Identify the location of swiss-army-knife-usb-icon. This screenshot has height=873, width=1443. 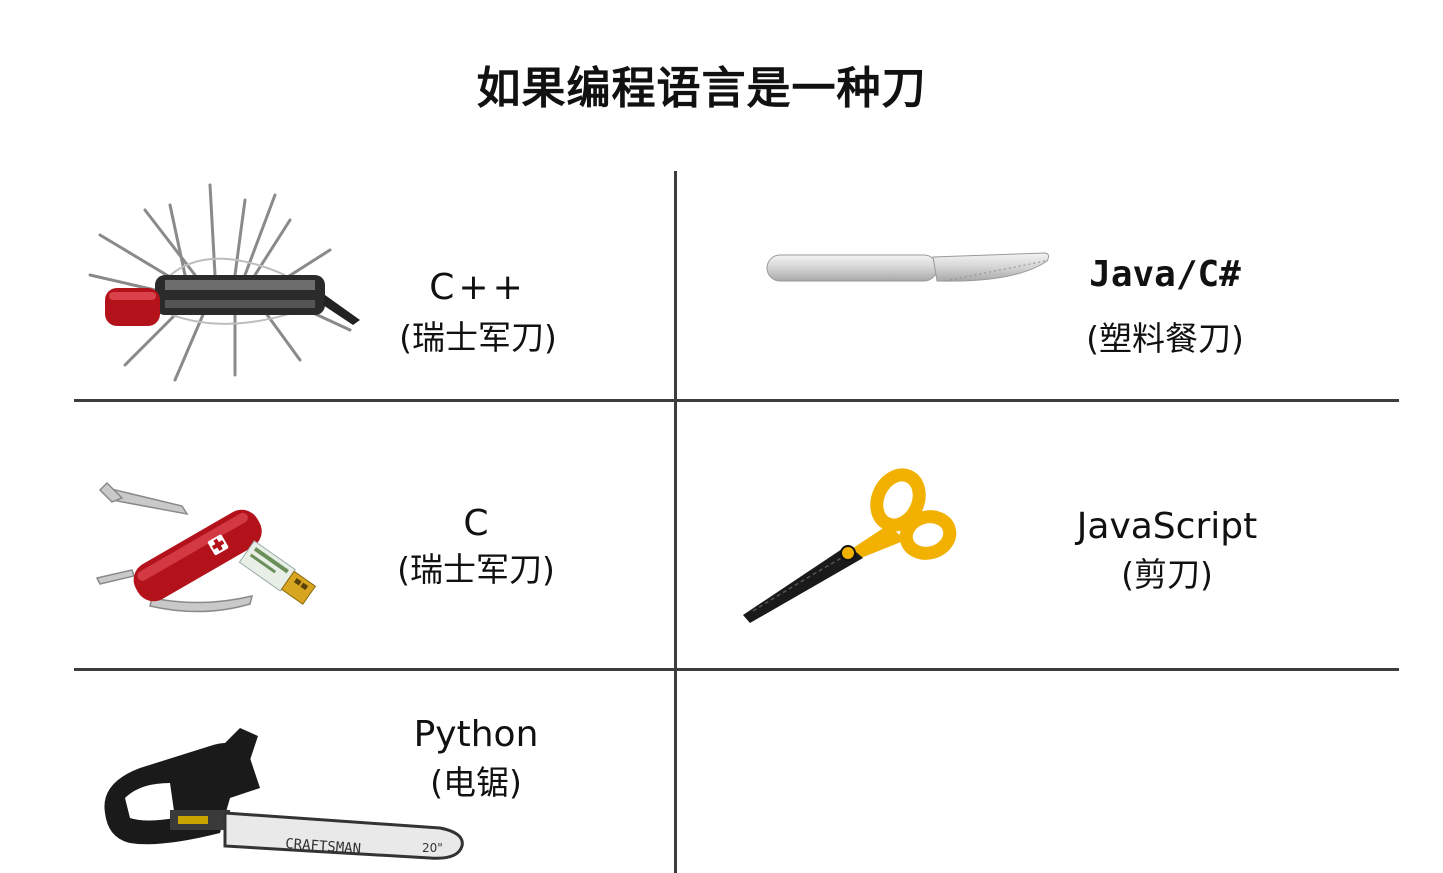
(206, 547).